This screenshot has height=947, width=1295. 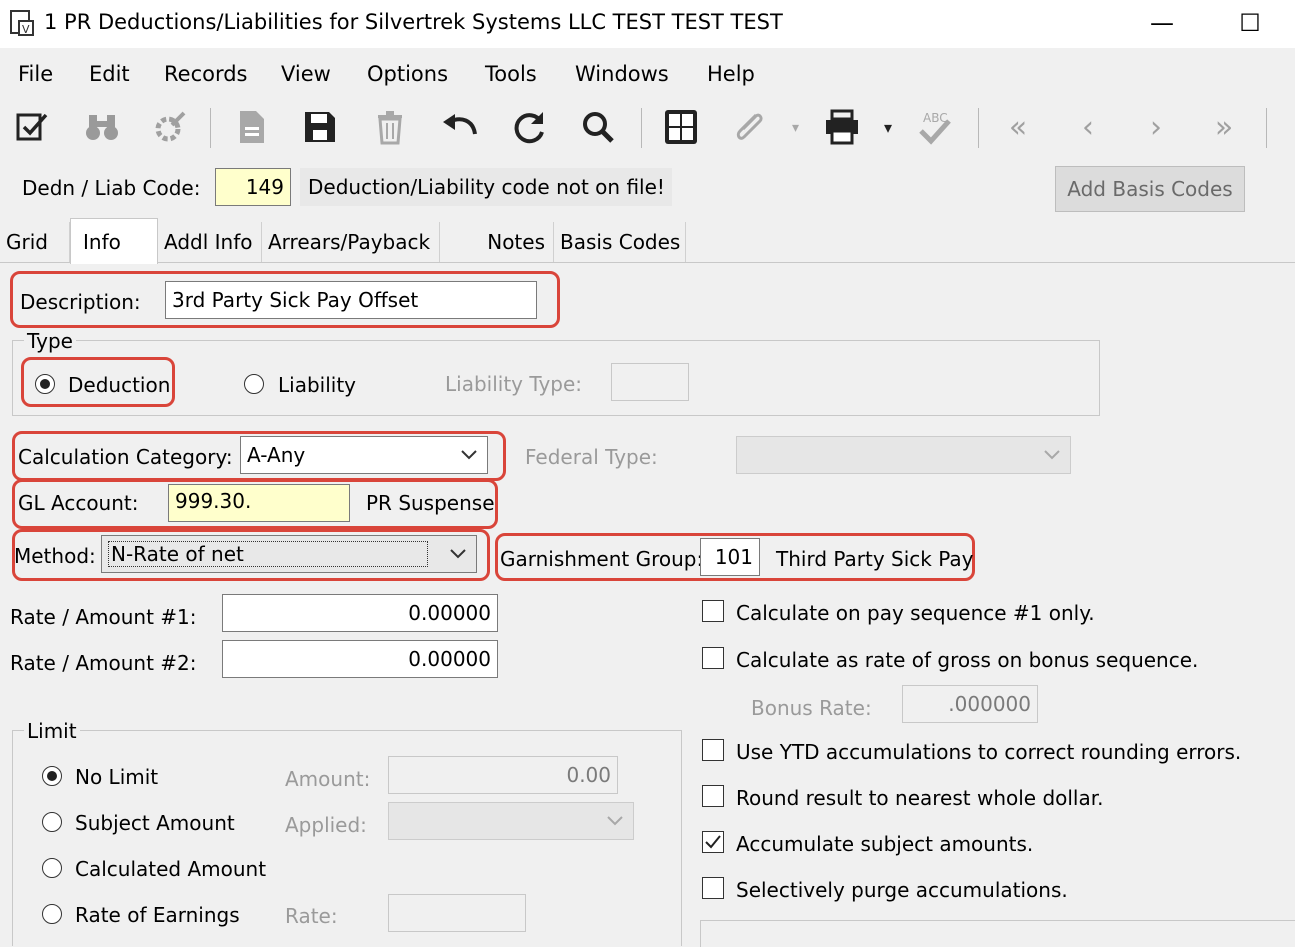 I want to click on tab-info: Info, so click(x=114, y=241).